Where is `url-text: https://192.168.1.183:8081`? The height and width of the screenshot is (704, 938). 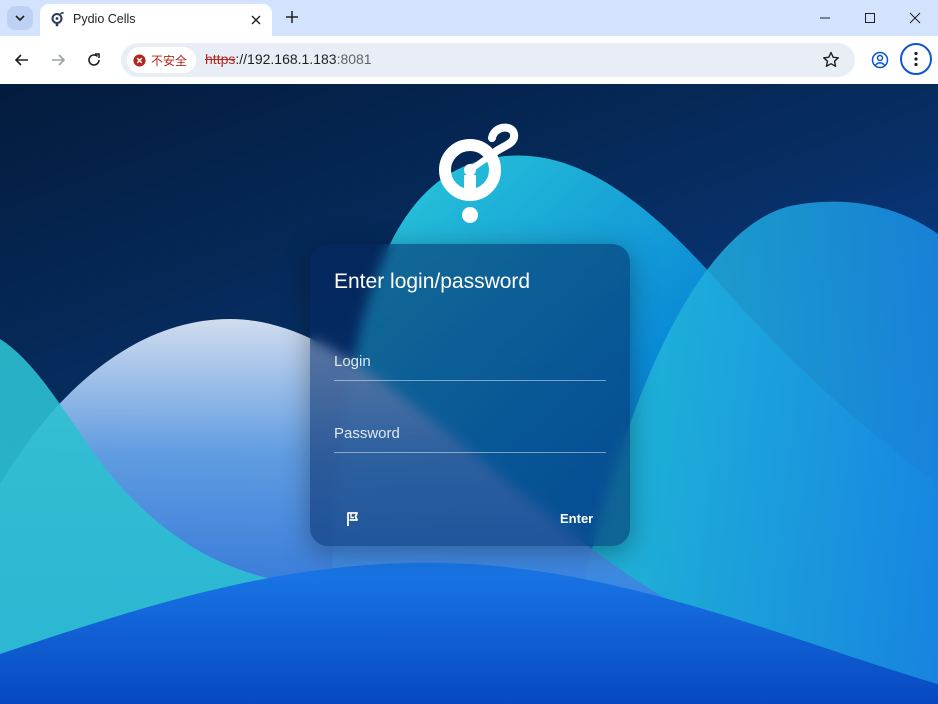
url-text: https://192.168.1.183:8081 is located at coordinates (288, 59).